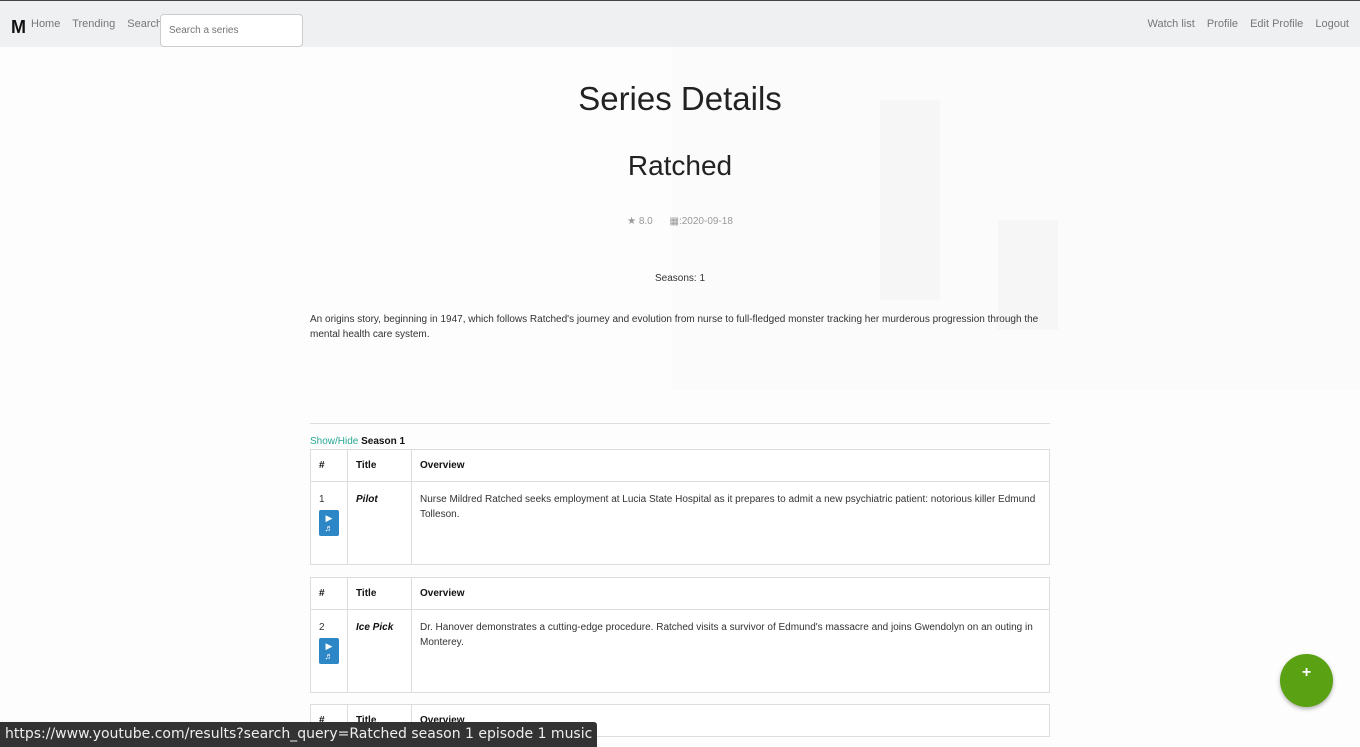 This screenshot has width=1360, height=747. What do you see at coordinates (674, 221) in the screenshot?
I see `calendar-icon: ▦` at bounding box center [674, 221].